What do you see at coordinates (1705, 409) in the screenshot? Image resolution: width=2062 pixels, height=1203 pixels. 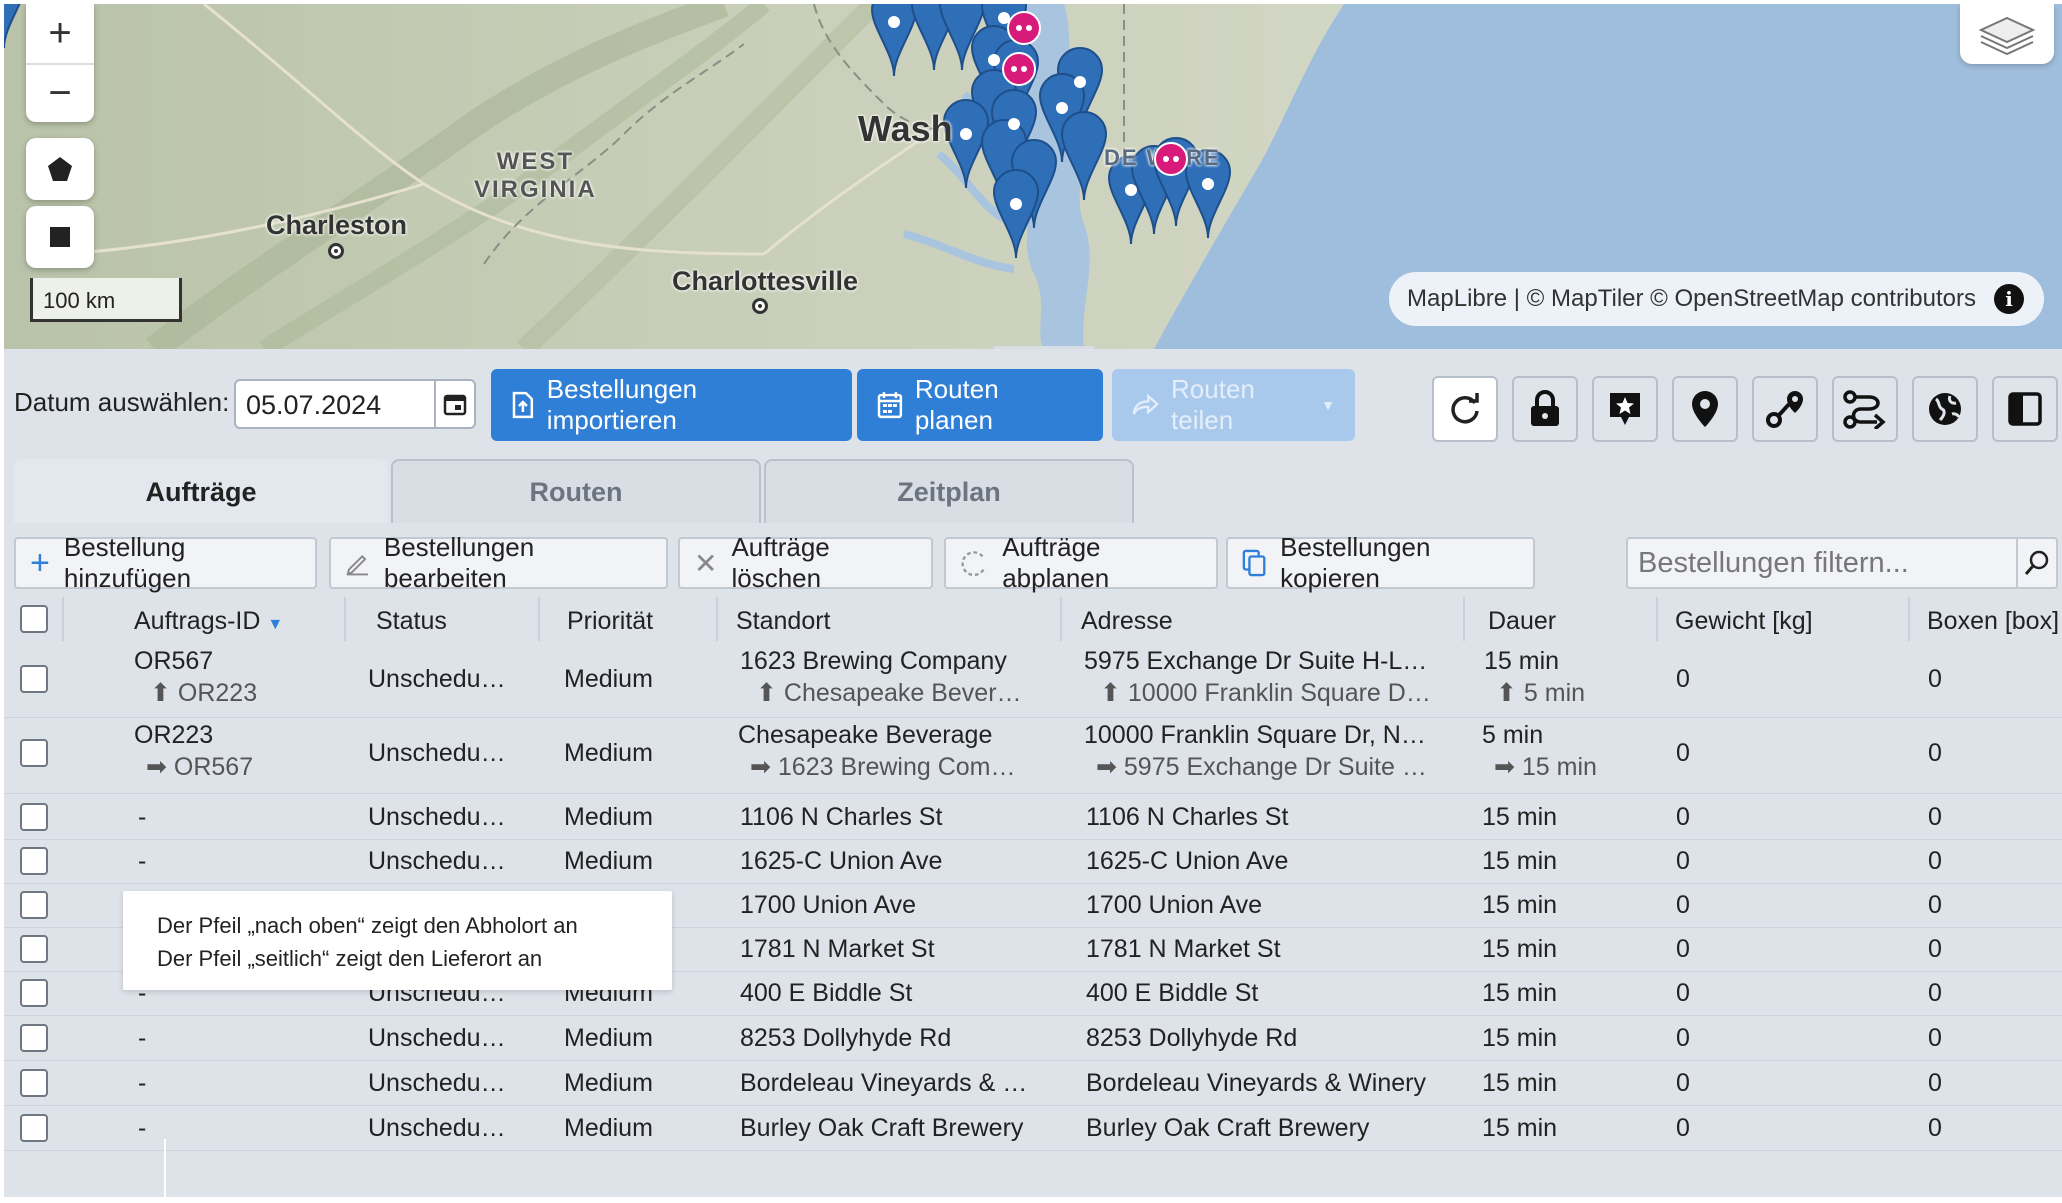 I see `location-button` at bounding box center [1705, 409].